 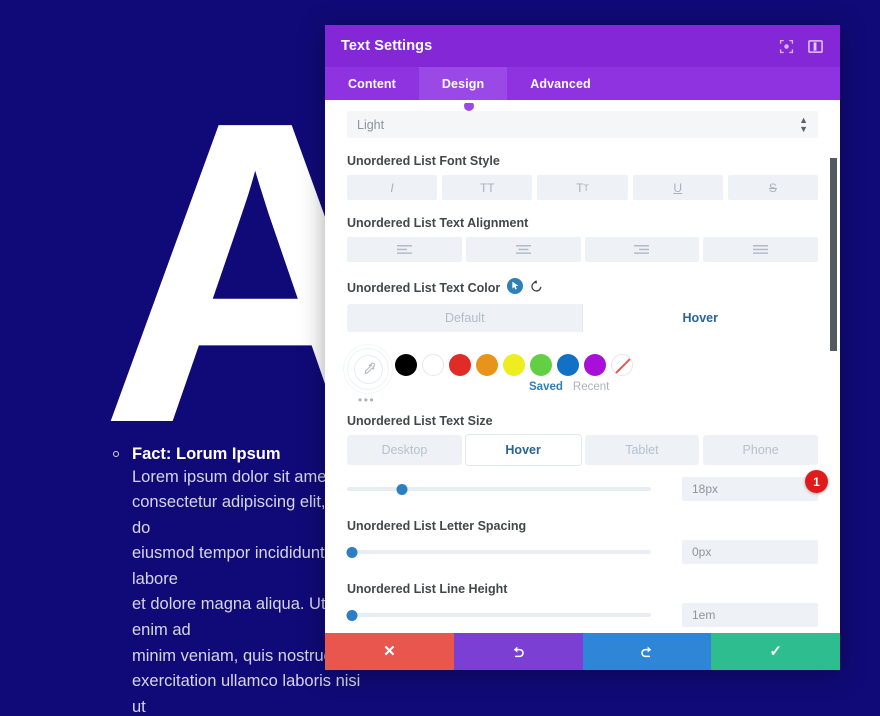 I want to click on text-size-value-text: 18px, so click(x=705, y=489).